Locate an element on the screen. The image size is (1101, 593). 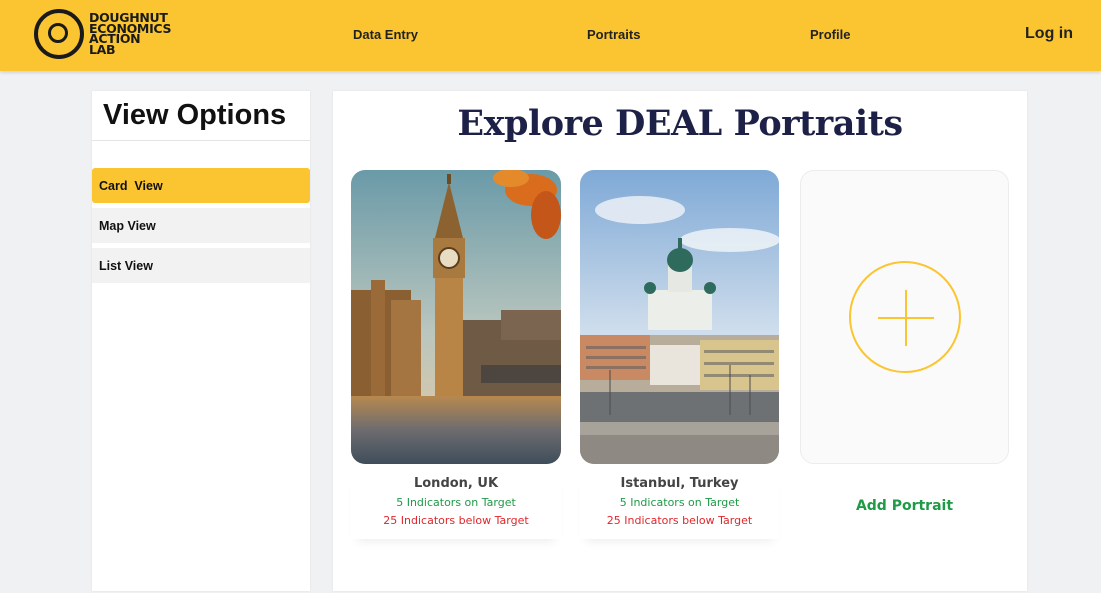
nav-data-entry: Data Entry is located at coordinates (385, 34).